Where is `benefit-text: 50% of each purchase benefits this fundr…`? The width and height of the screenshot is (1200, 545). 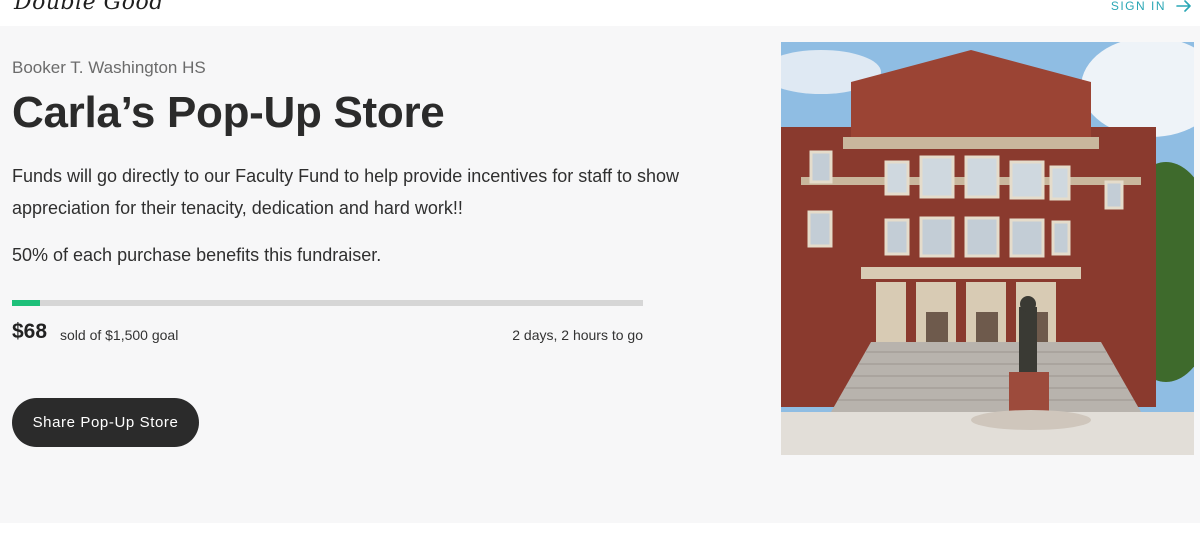
benefit-text: 50% of each purchase benefits this fundr… is located at coordinates (197, 255).